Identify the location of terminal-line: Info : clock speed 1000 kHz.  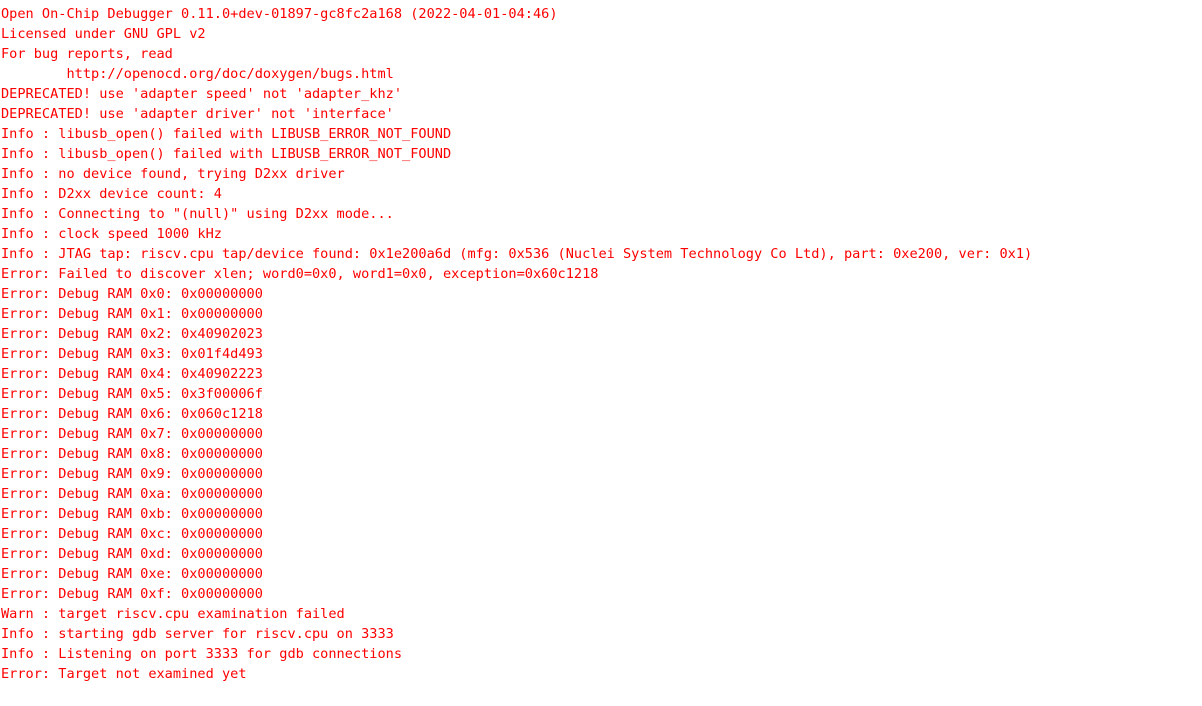
(111, 234).